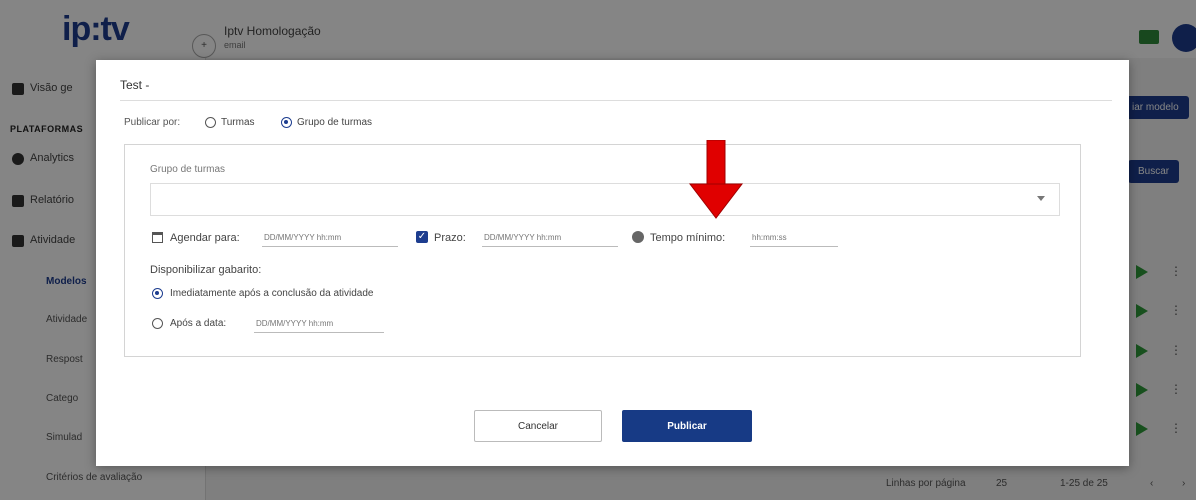 The width and height of the screenshot is (1196, 500). What do you see at coordinates (205, 238) in the screenshot?
I see `schedule-label: Agendar para:` at bounding box center [205, 238].